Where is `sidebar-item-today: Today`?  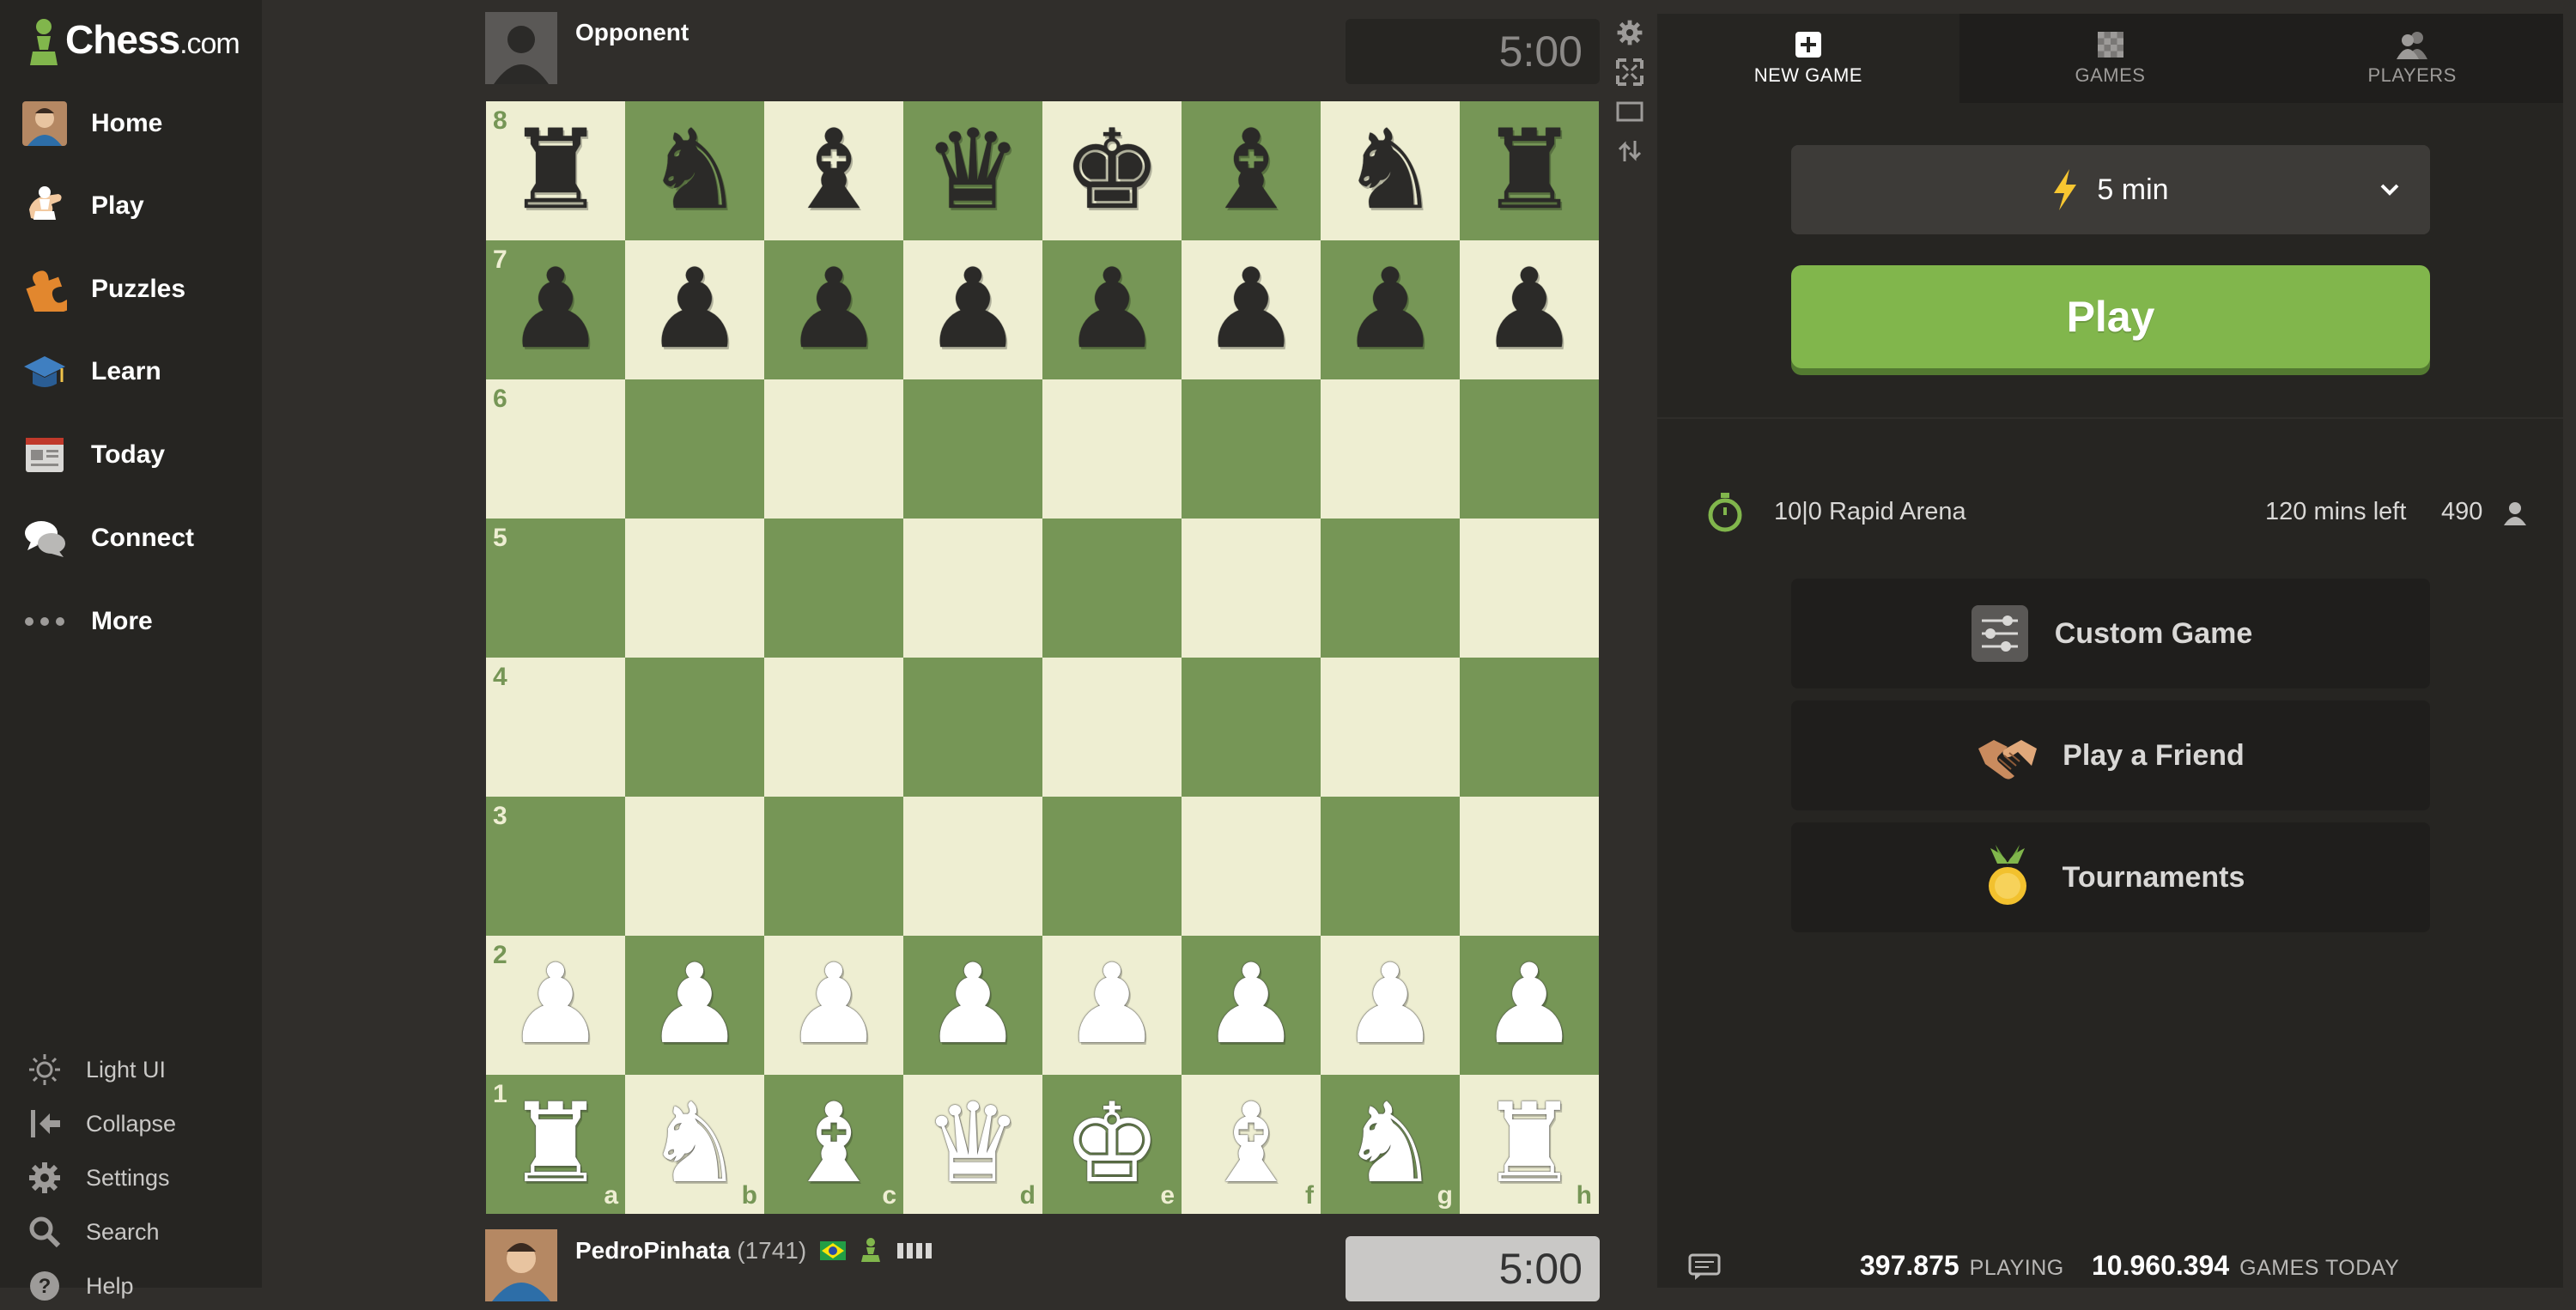 sidebar-item-today: Today is located at coordinates (137, 455).